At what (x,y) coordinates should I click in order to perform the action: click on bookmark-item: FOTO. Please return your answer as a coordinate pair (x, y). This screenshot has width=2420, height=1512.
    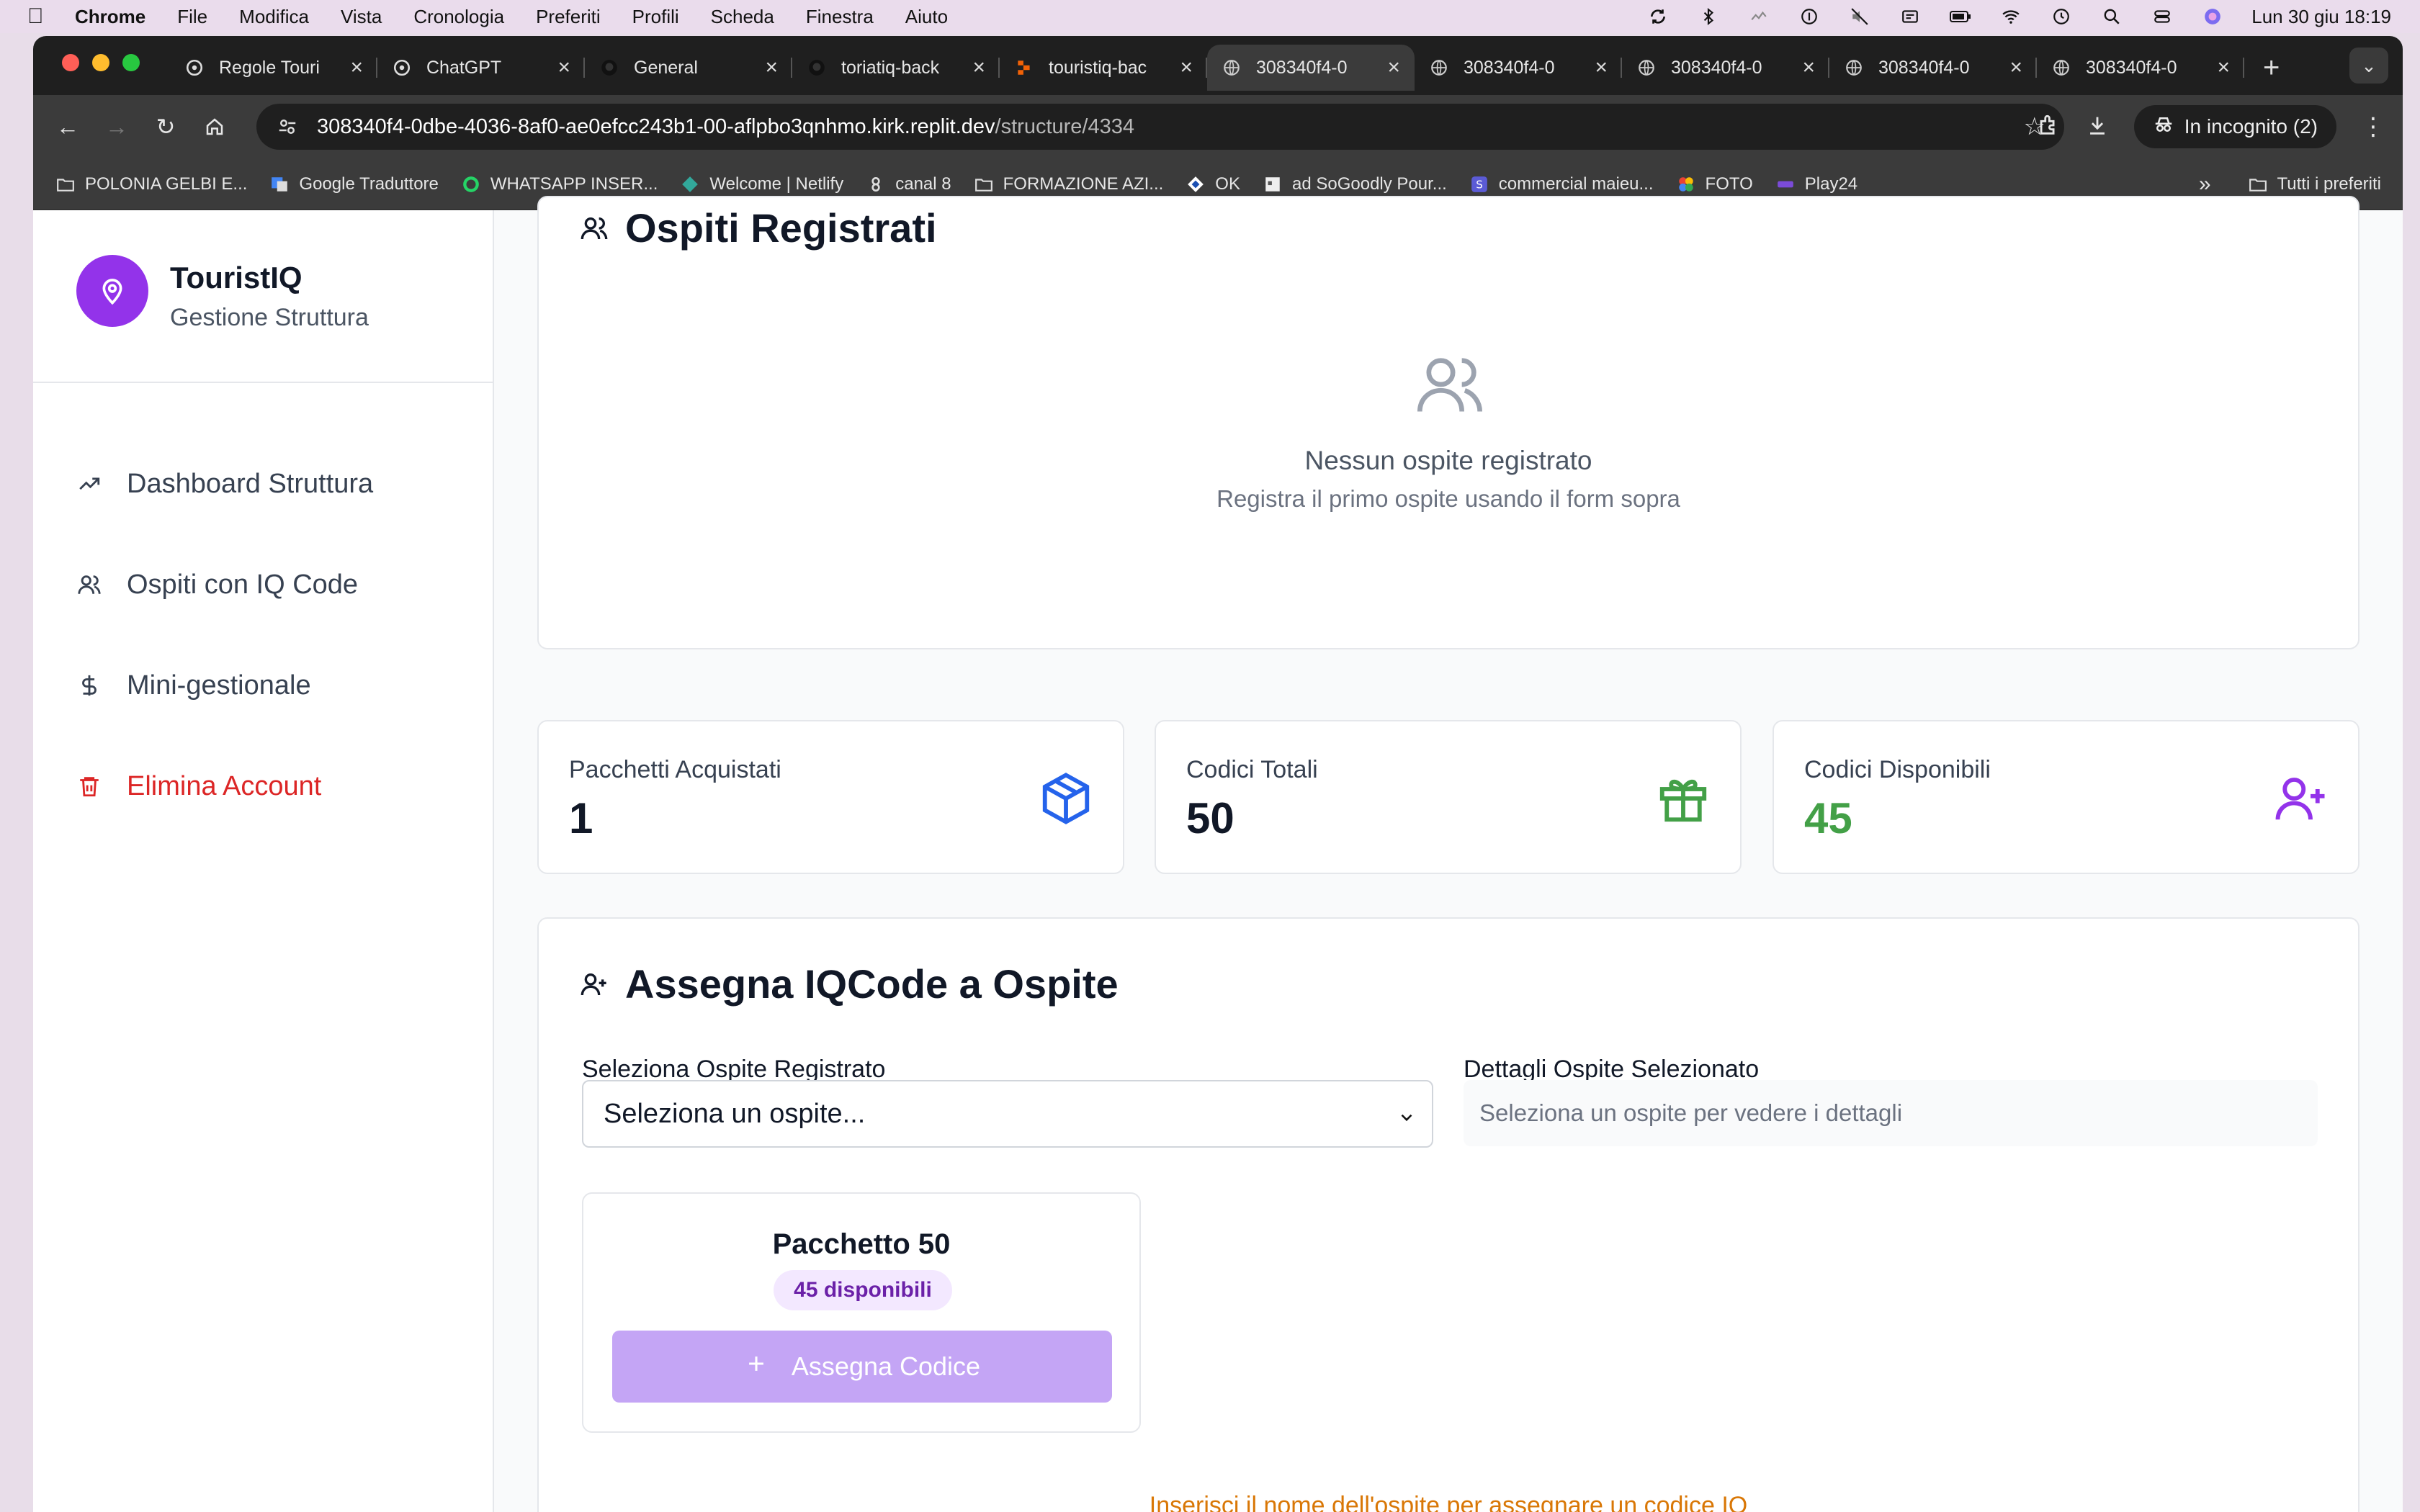
    Looking at the image, I should click on (1714, 184).